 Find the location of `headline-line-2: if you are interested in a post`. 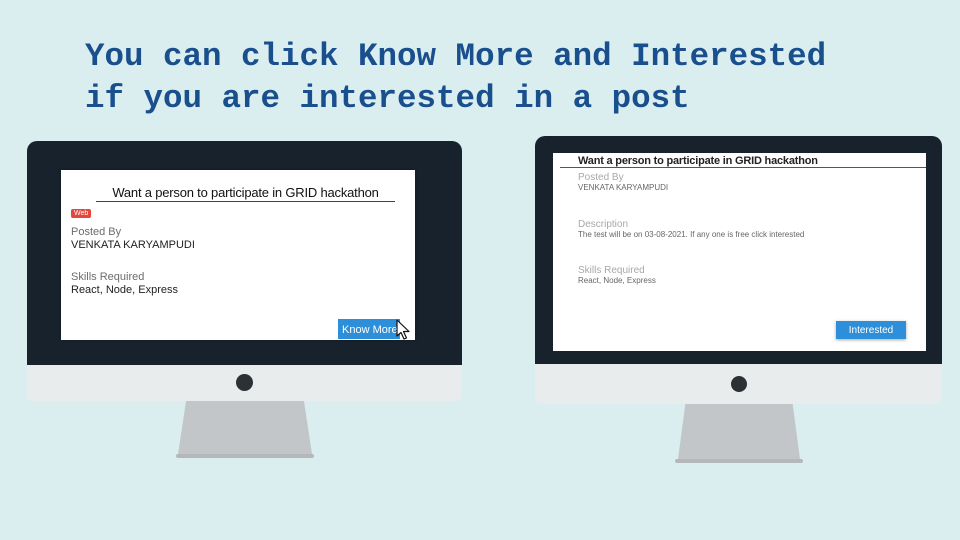

headline-line-2: if you are interested in a post is located at coordinates (387, 98).